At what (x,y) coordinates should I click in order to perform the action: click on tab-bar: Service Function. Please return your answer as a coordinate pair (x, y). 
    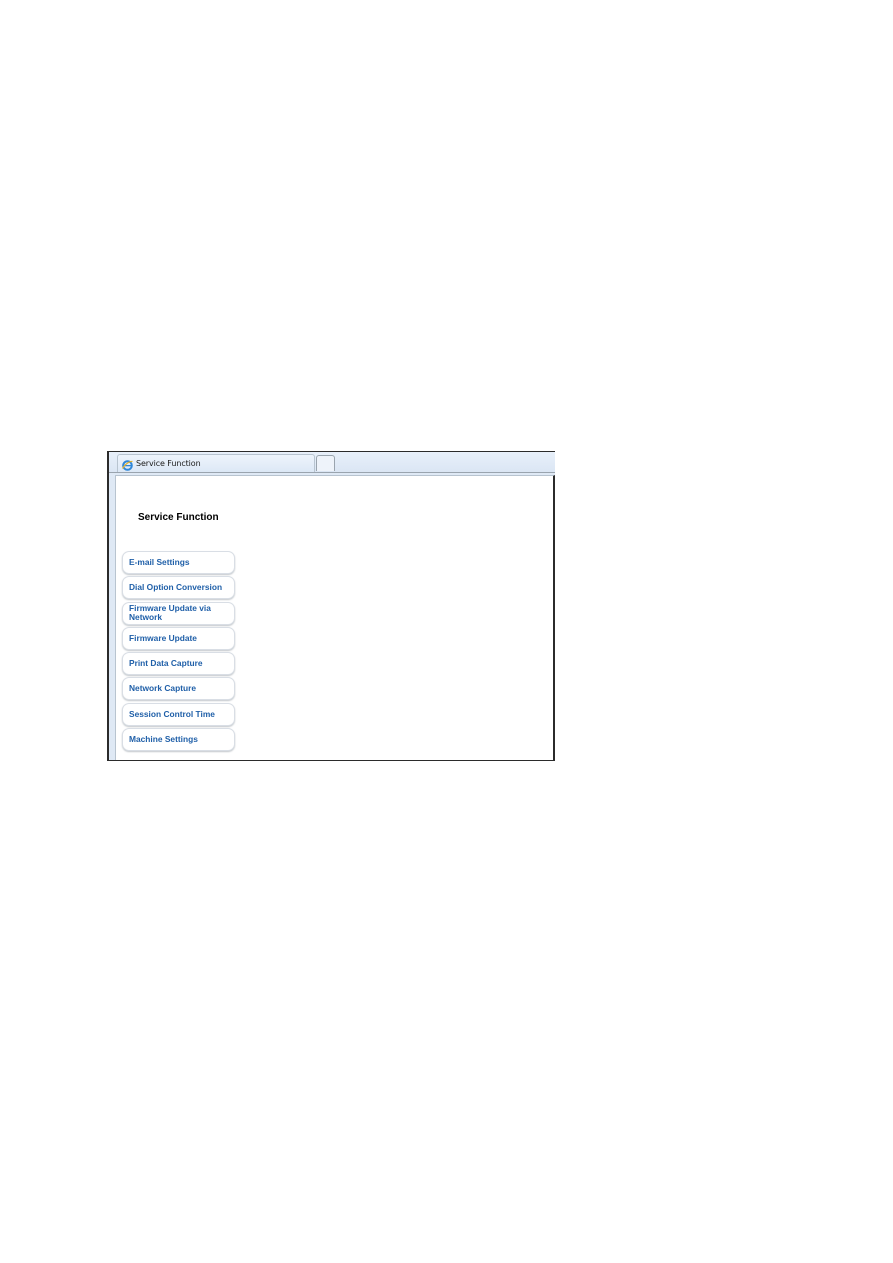
    Looking at the image, I should click on (332, 462).